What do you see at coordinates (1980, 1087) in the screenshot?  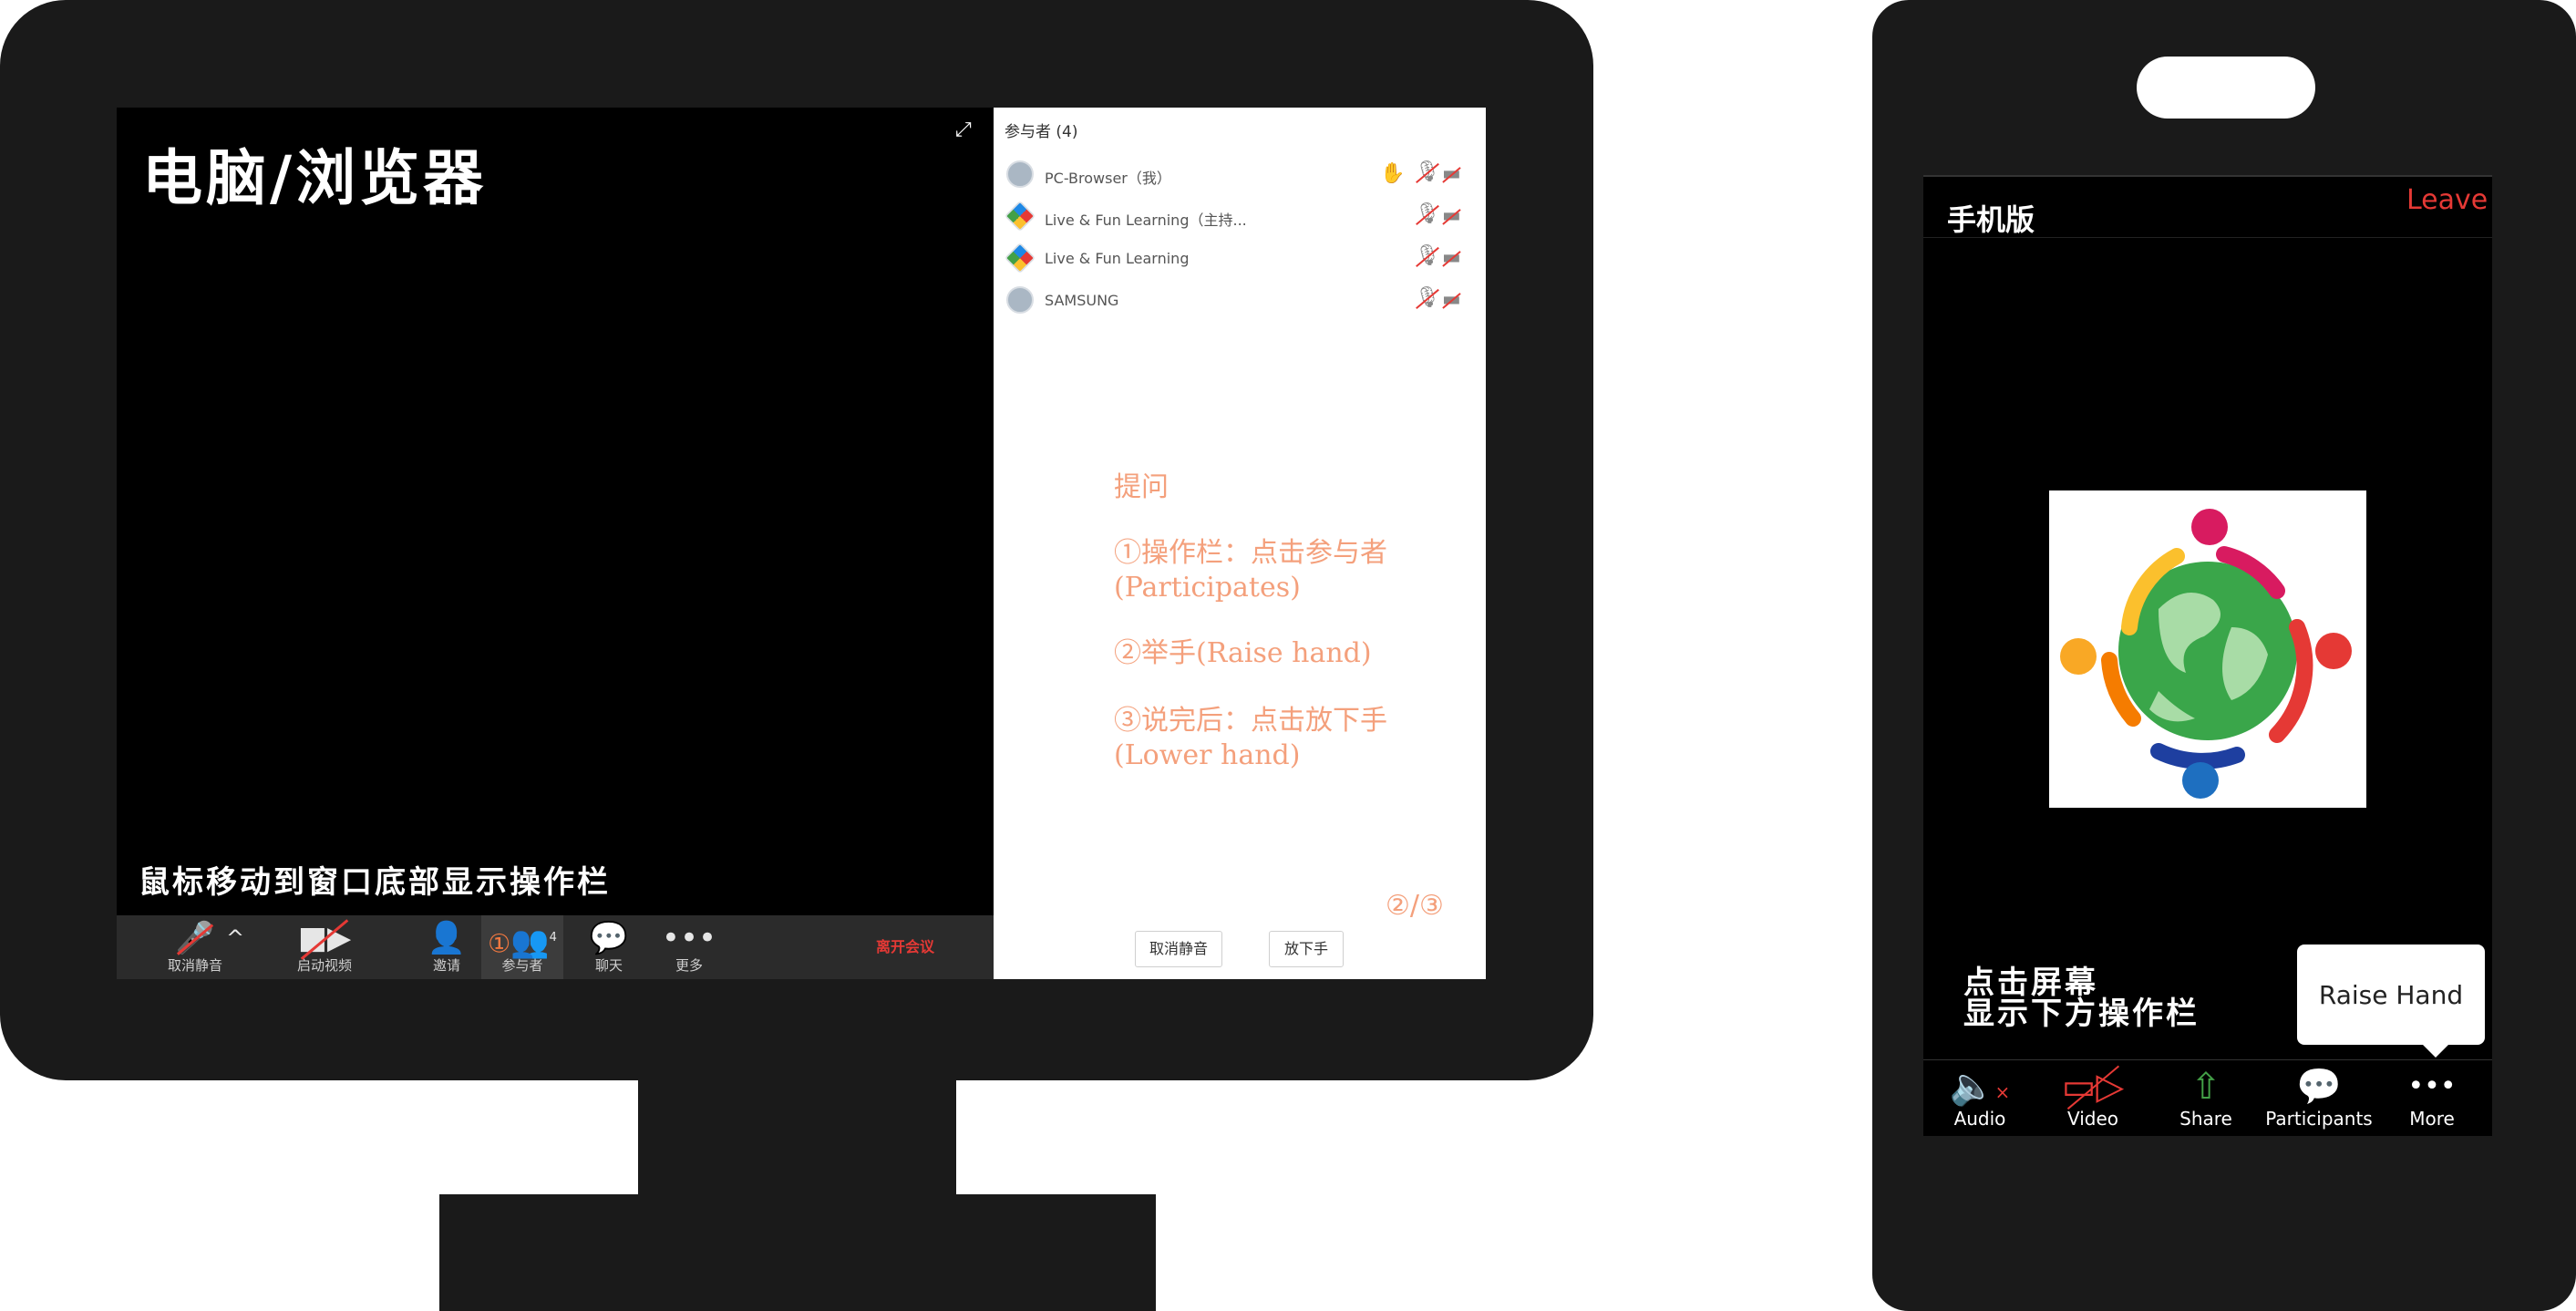 I see `speaker-muted-icon: 🔈×` at bounding box center [1980, 1087].